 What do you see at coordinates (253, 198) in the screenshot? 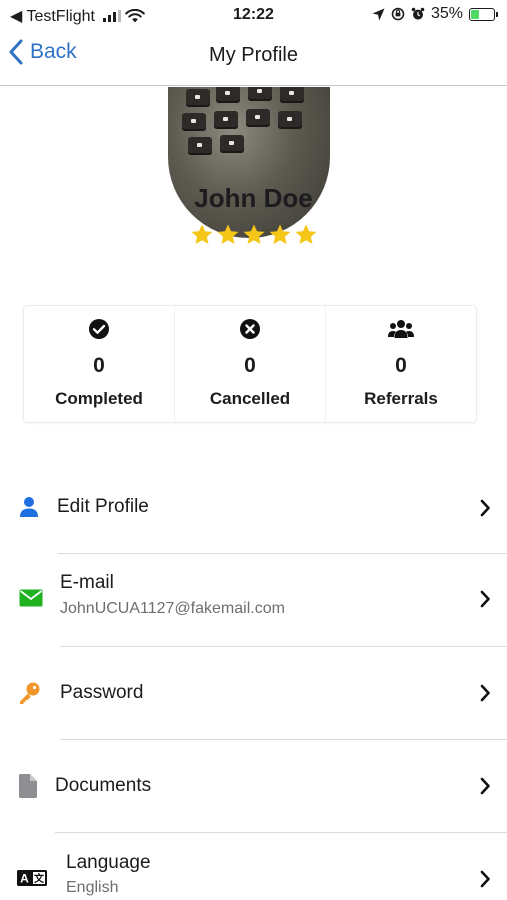
I see `user-name: John Doe` at bounding box center [253, 198].